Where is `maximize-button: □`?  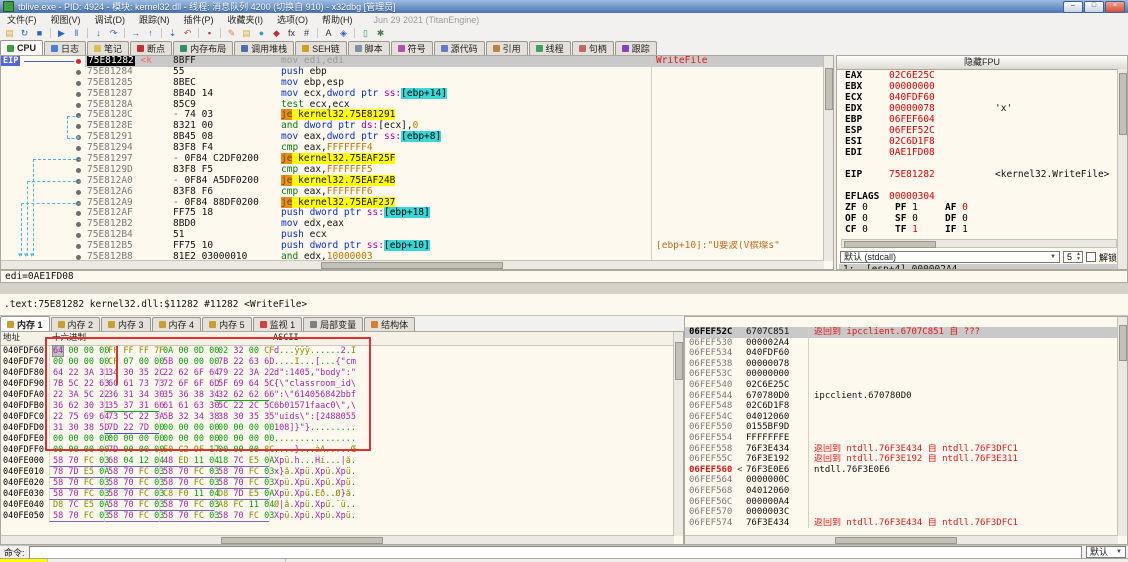
maximize-button: □ is located at coordinates (1094, 6).